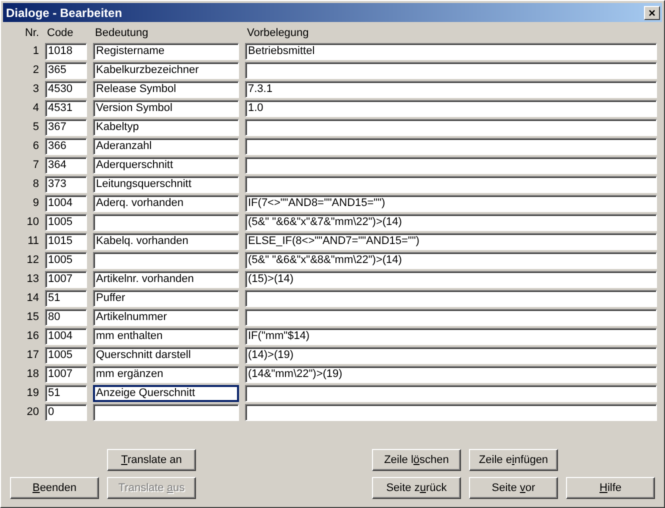  What do you see at coordinates (66, 70) in the screenshot?
I see `code-field: 365` at bounding box center [66, 70].